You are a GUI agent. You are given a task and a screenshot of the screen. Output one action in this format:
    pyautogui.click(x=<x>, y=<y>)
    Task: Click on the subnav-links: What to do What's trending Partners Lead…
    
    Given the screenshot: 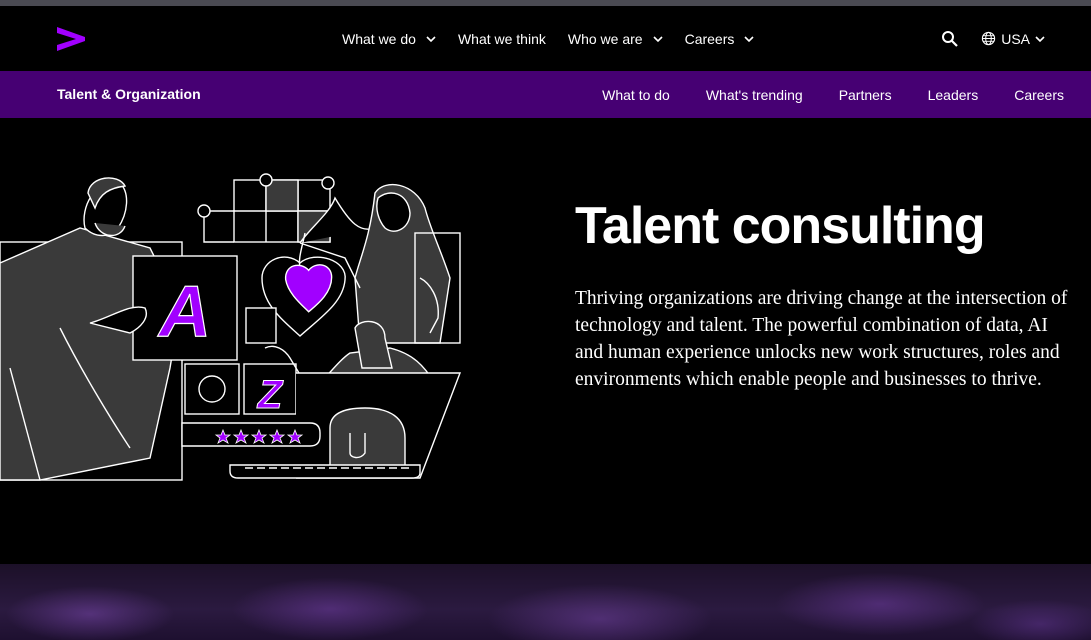 What is the action you would take?
    pyautogui.click(x=815, y=94)
    